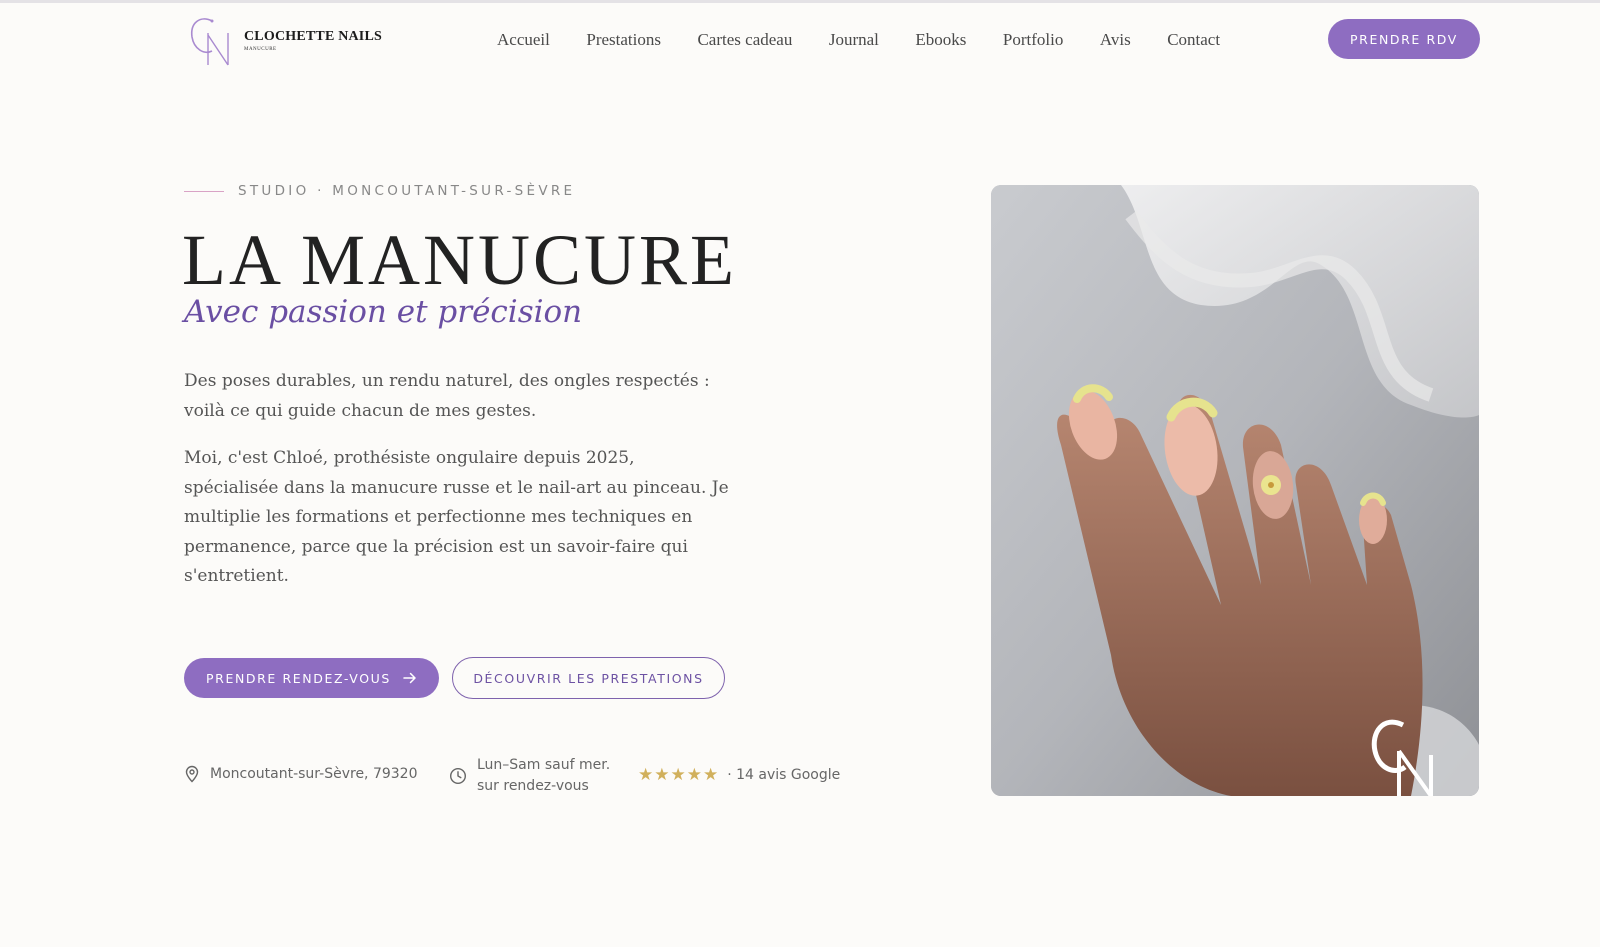  What do you see at coordinates (313, 36) in the screenshot?
I see `brand-name: CLOCHETTE NAILS` at bounding box center [313, 36].